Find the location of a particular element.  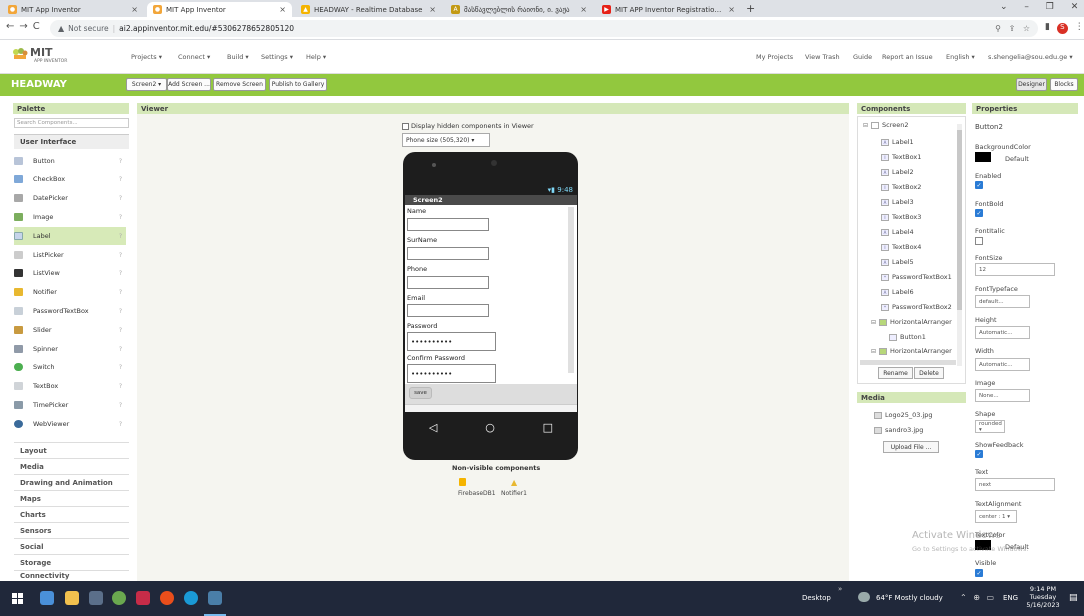

sidepanel-icon: ▮ is located at coordinates (1047, 27).